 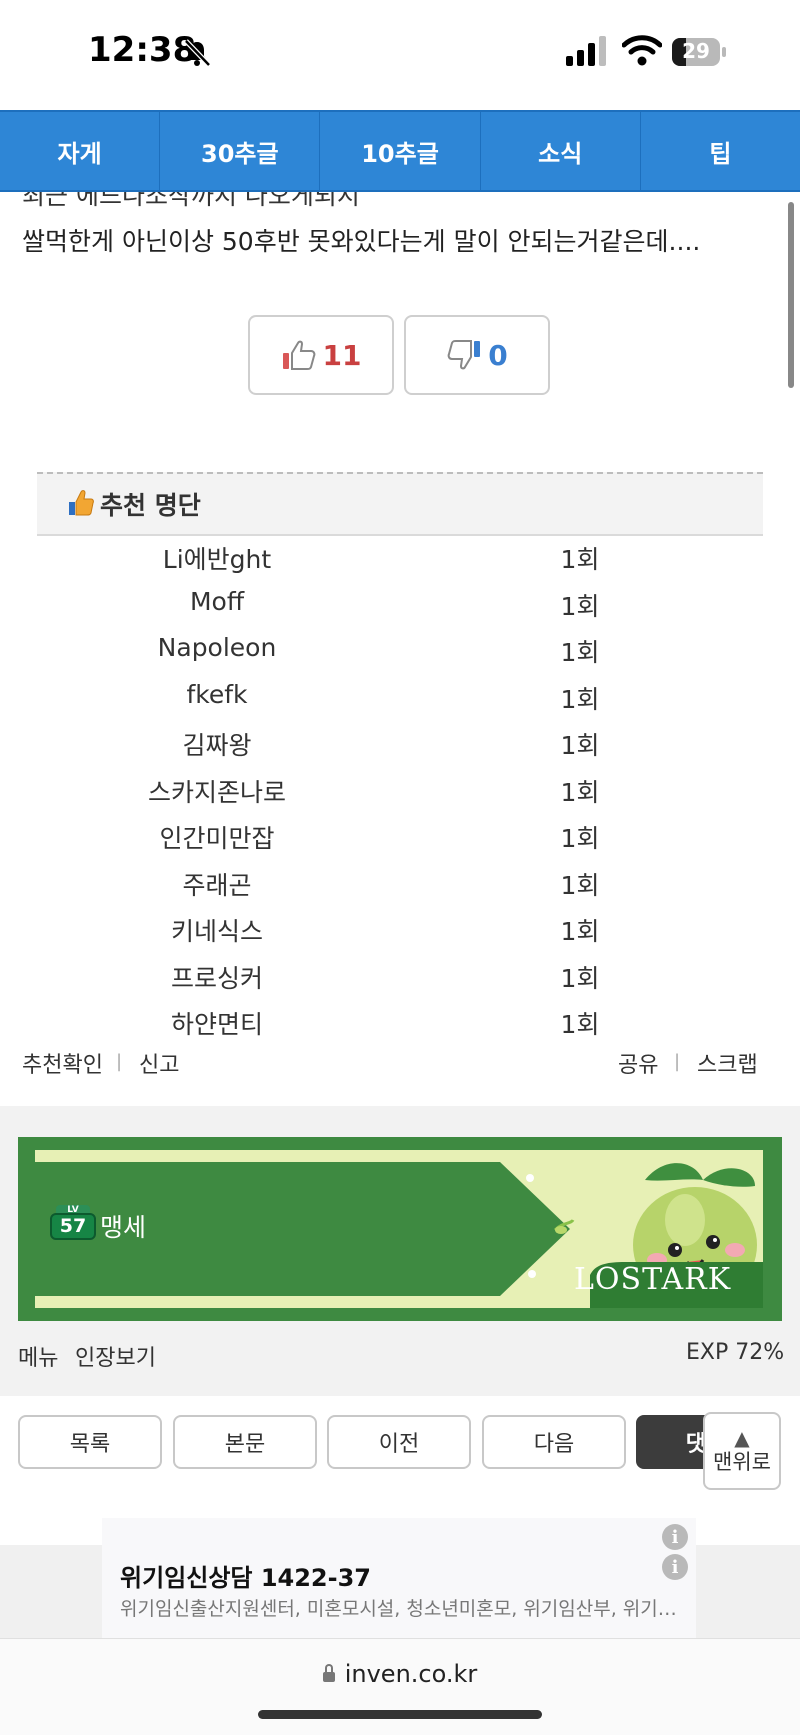 I want to click on page-scrollbar, so click(x=791, y=295).